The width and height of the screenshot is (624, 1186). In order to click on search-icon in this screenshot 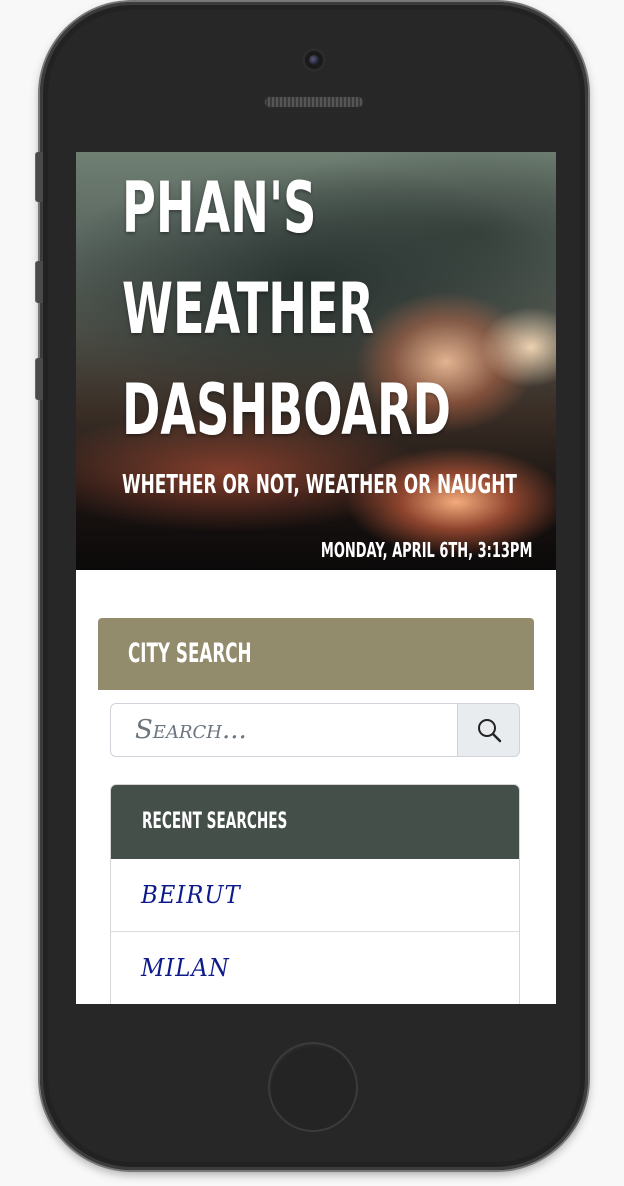, I will do `click(489, 731)`.